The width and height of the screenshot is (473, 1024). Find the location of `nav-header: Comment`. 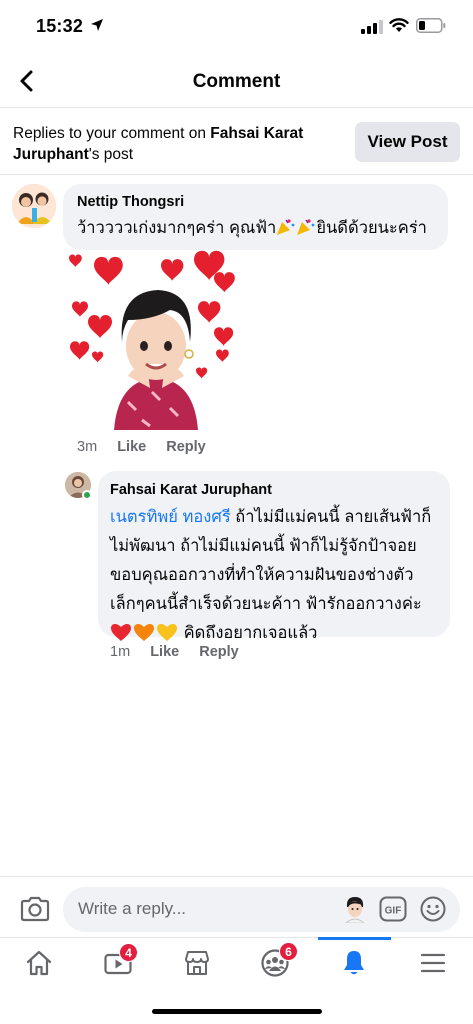

nav-header: Comment is located at coordinates (236, 82).